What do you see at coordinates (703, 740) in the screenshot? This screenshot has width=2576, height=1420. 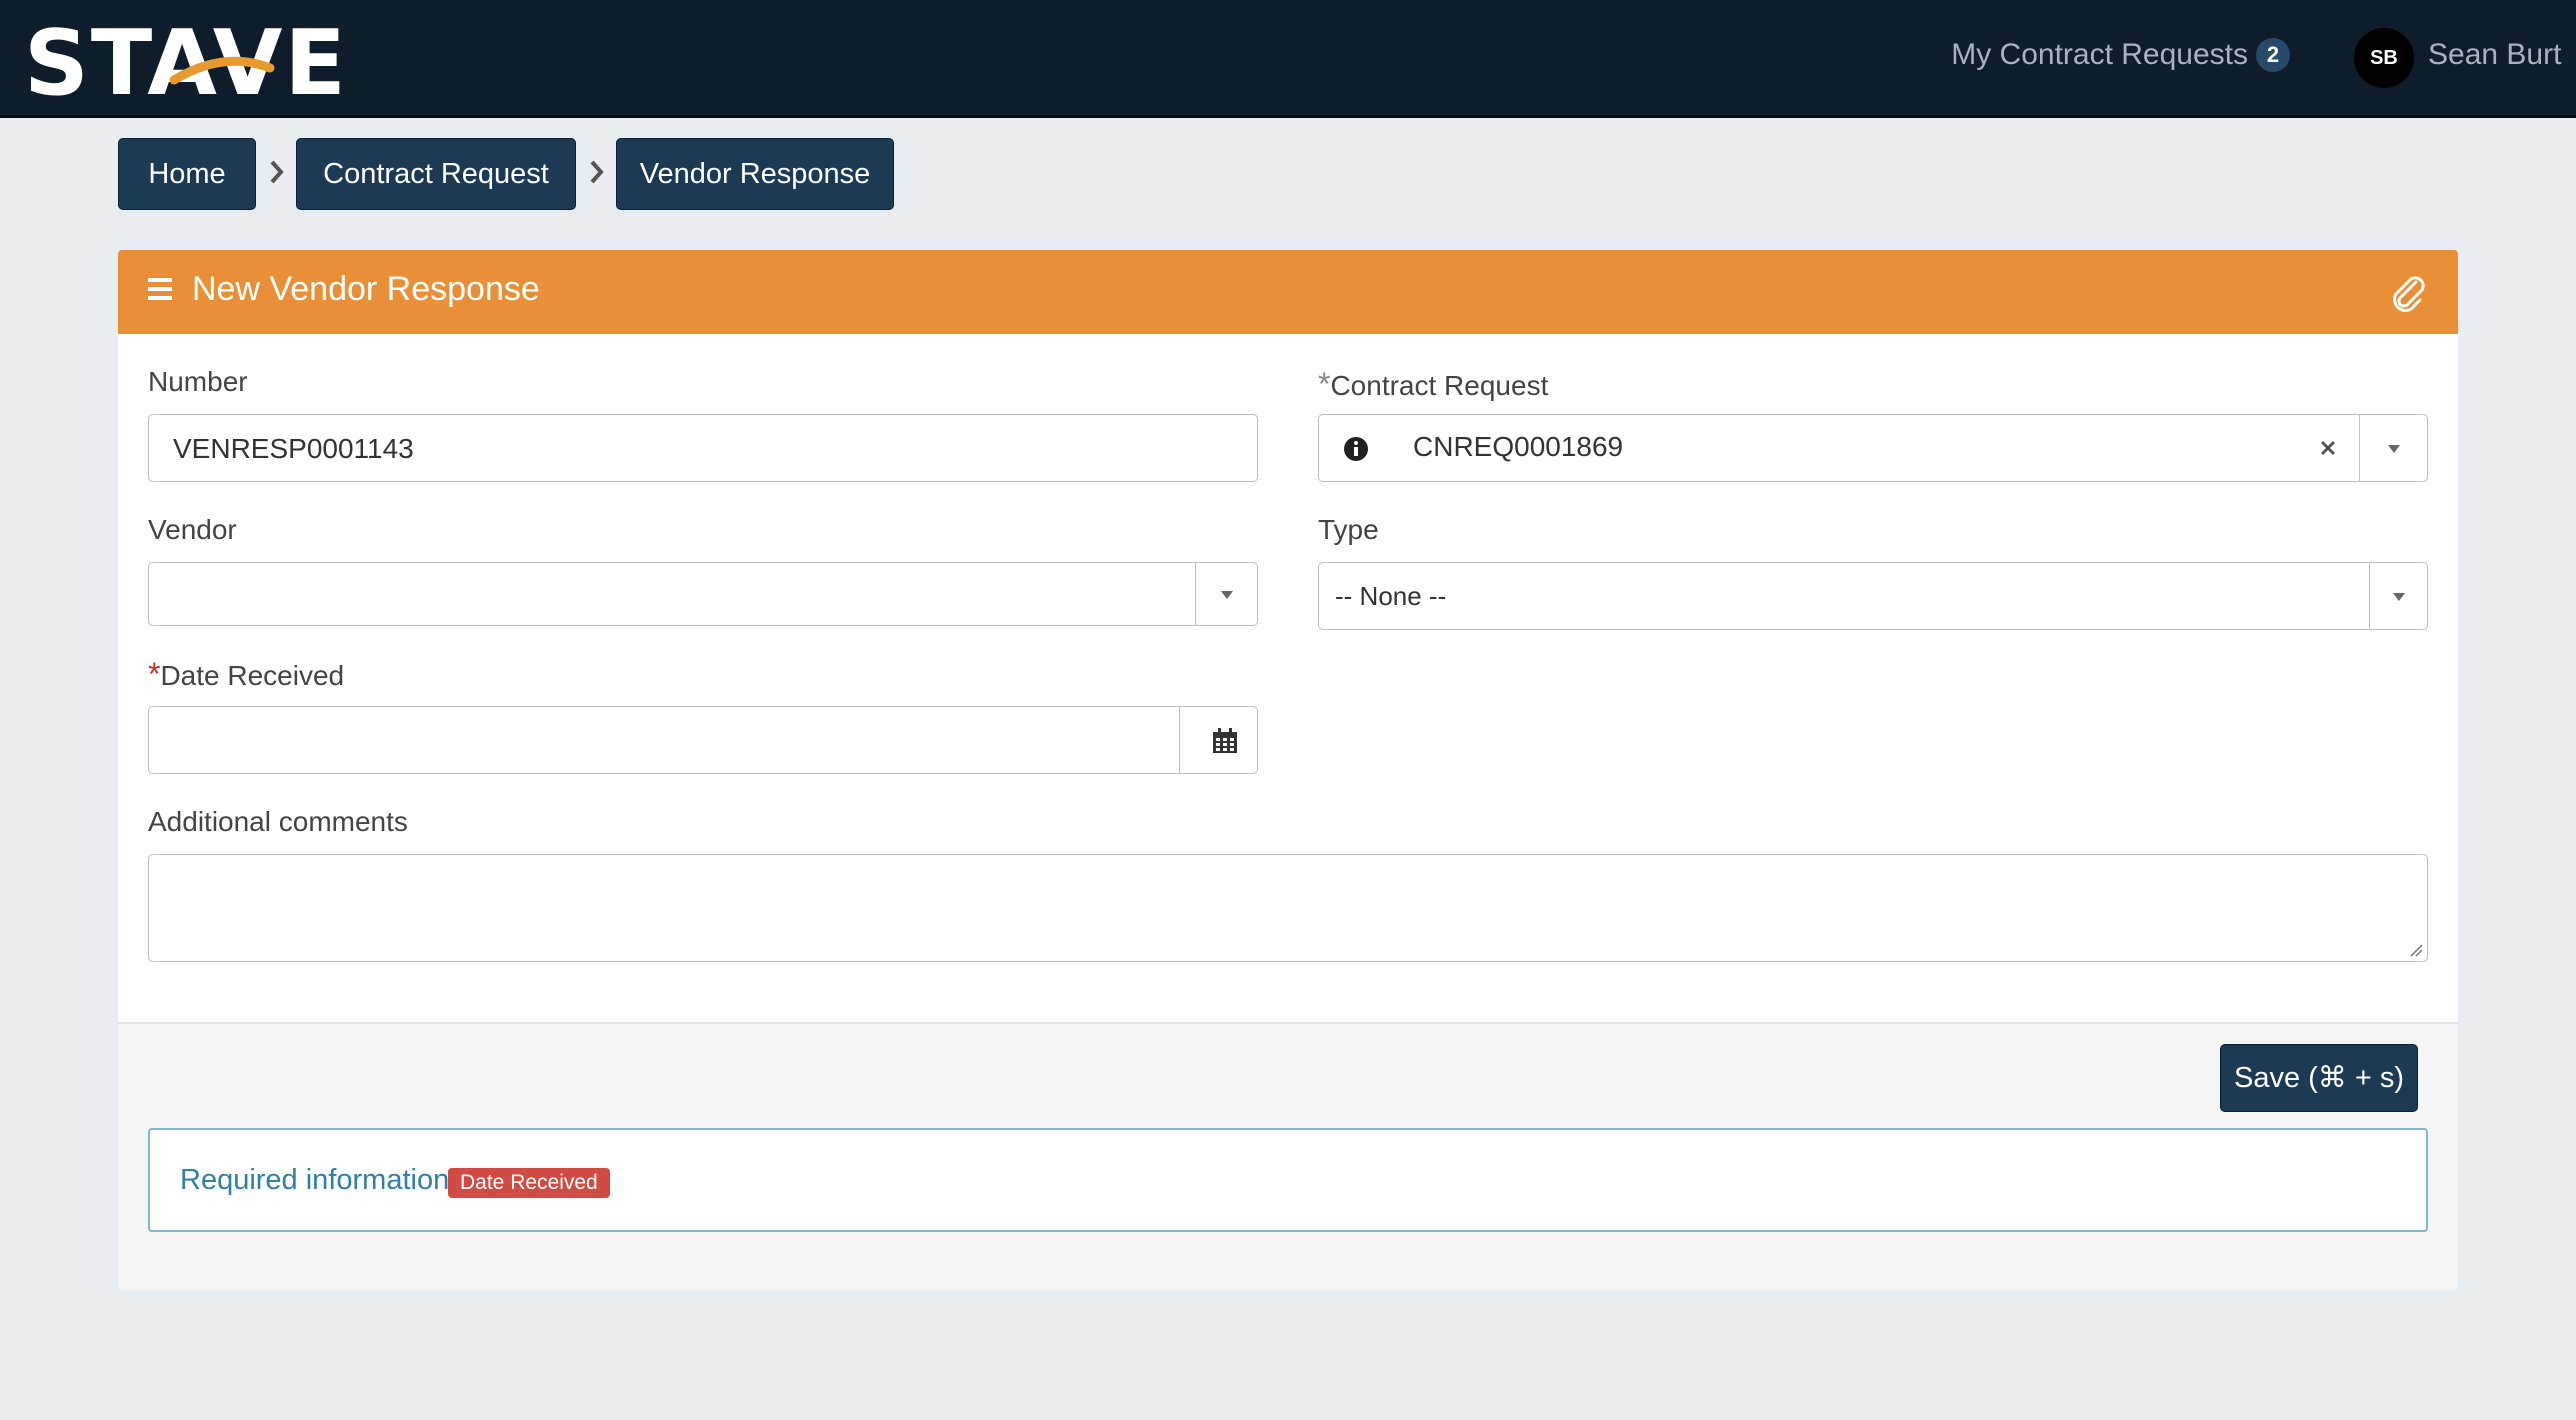 I see `date-received-field` at bounding box center [703, 740].